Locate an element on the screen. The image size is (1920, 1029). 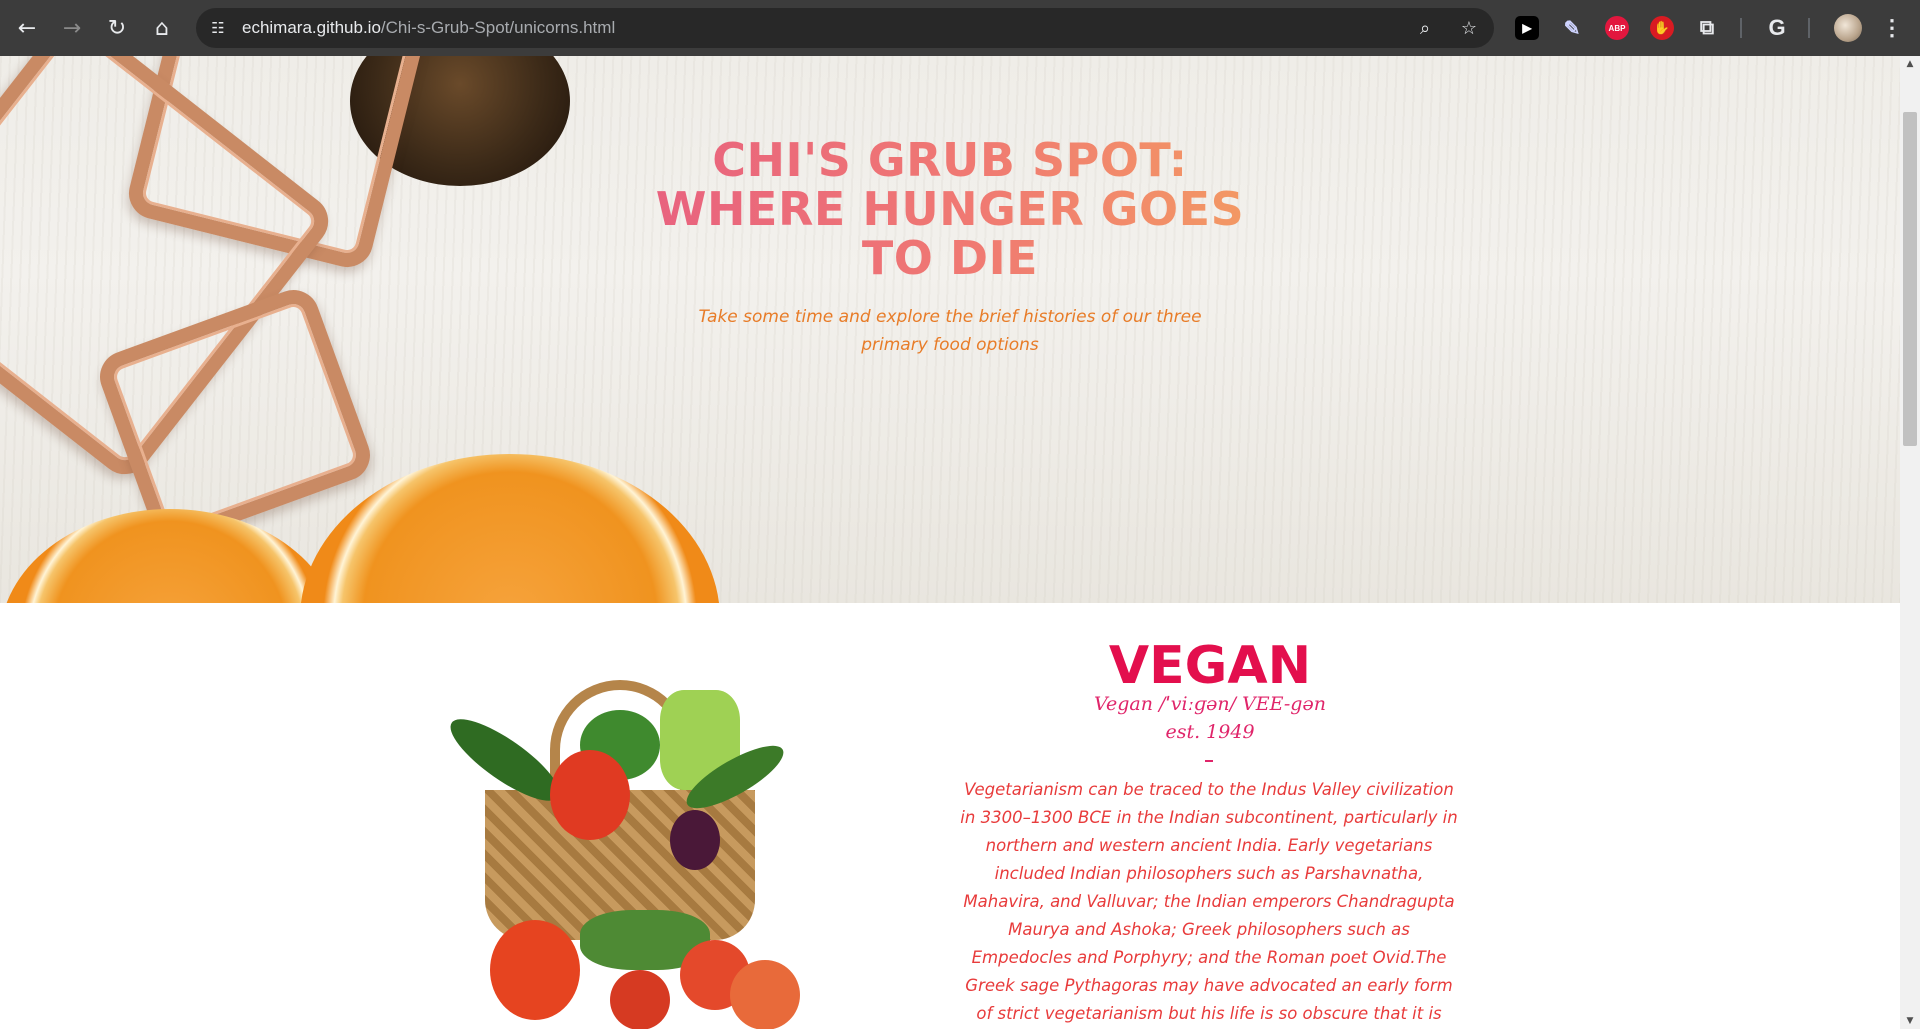
hand-stop-extension-icon: ✋ is located at coordinates (1662, 28).